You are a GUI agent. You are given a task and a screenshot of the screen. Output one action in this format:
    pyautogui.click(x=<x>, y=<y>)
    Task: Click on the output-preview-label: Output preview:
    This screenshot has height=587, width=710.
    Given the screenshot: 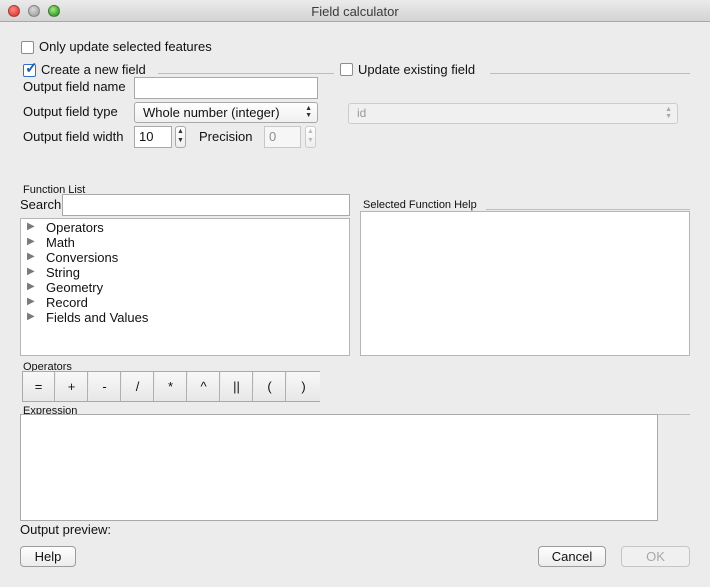 What is the action you would take?
    pyautogui.click(x=66, y=529)
    